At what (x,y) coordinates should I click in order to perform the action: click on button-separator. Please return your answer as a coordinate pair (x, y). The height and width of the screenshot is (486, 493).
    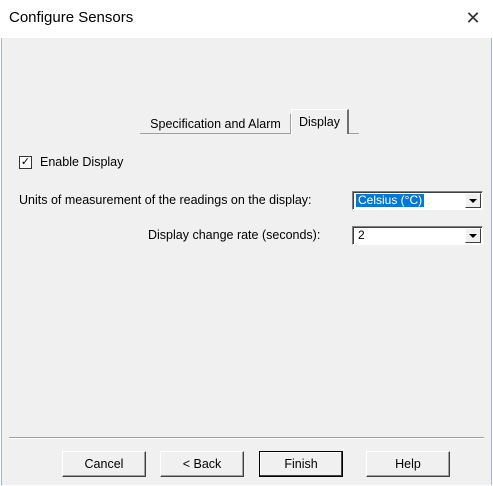
    Looking at the image, I should click on (246, 438).